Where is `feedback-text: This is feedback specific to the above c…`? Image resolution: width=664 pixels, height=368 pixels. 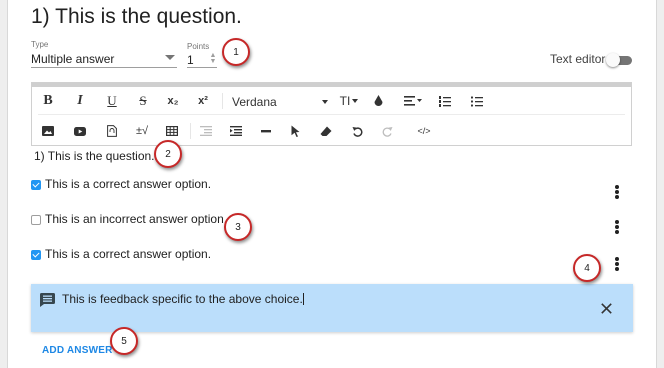
feedback-text: This is feedback specific to the above c… is located at coordinates (183, 299).